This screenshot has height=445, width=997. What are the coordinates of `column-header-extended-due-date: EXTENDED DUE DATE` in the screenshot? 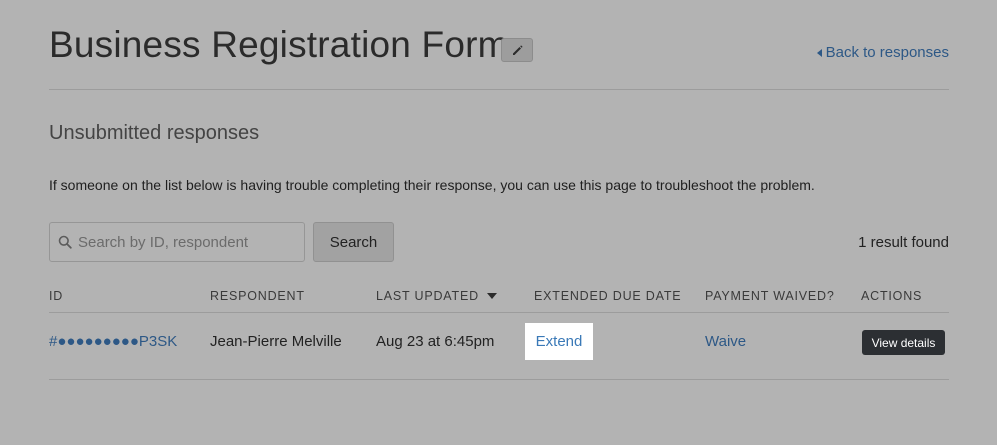 It's located at (607, 296).